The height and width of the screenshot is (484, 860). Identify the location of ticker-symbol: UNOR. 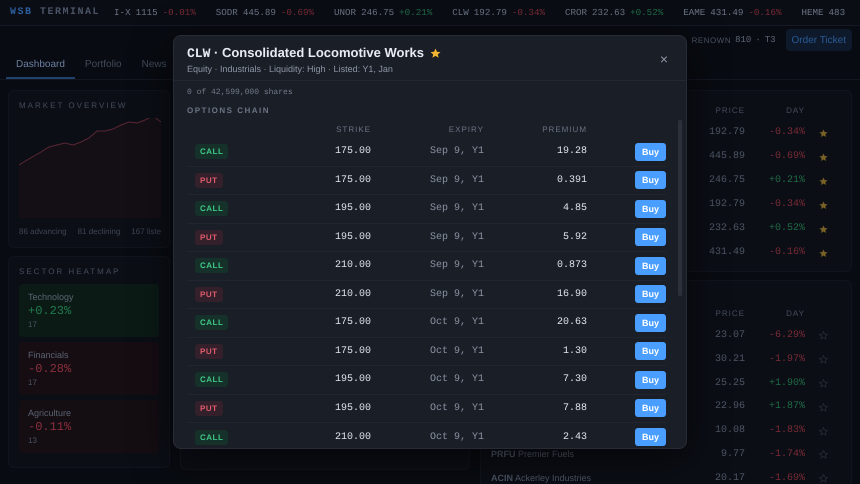
(345, 12).